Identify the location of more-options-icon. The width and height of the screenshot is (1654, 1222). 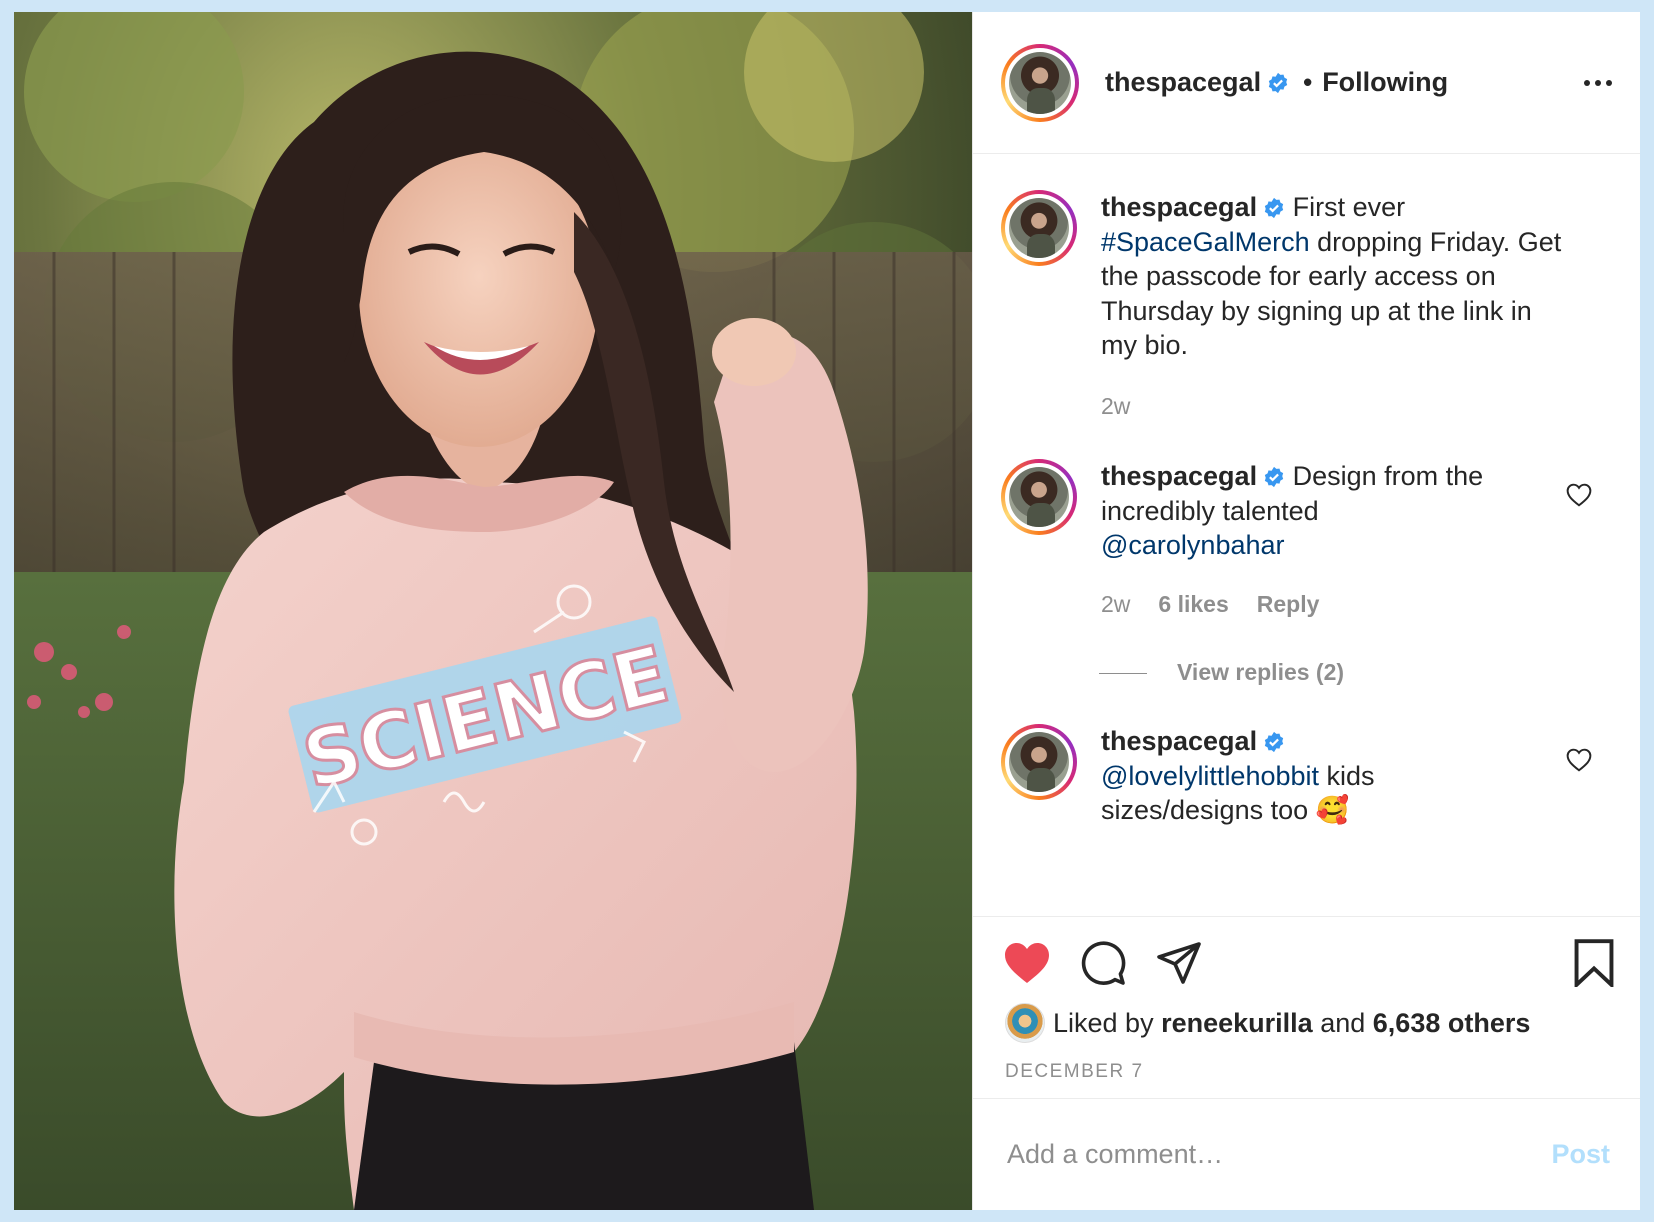
(1598, 83).